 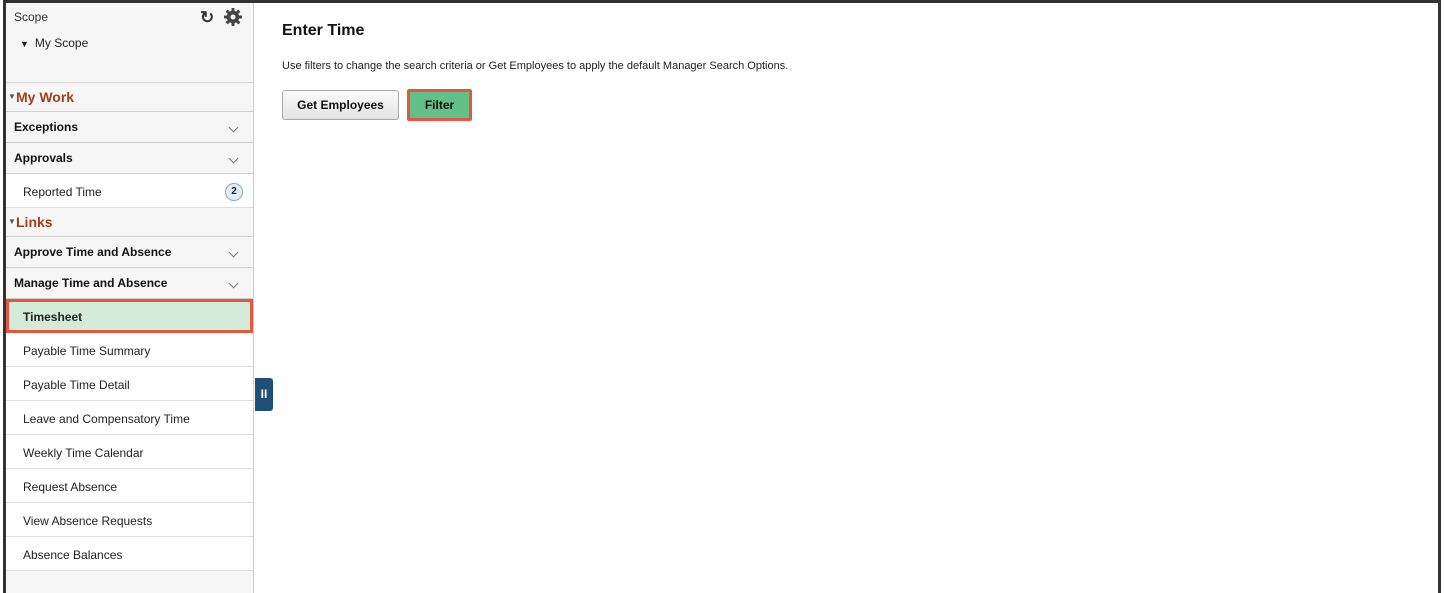 I want to click on refresh-icon: ↻, so click(x=207, y=18).